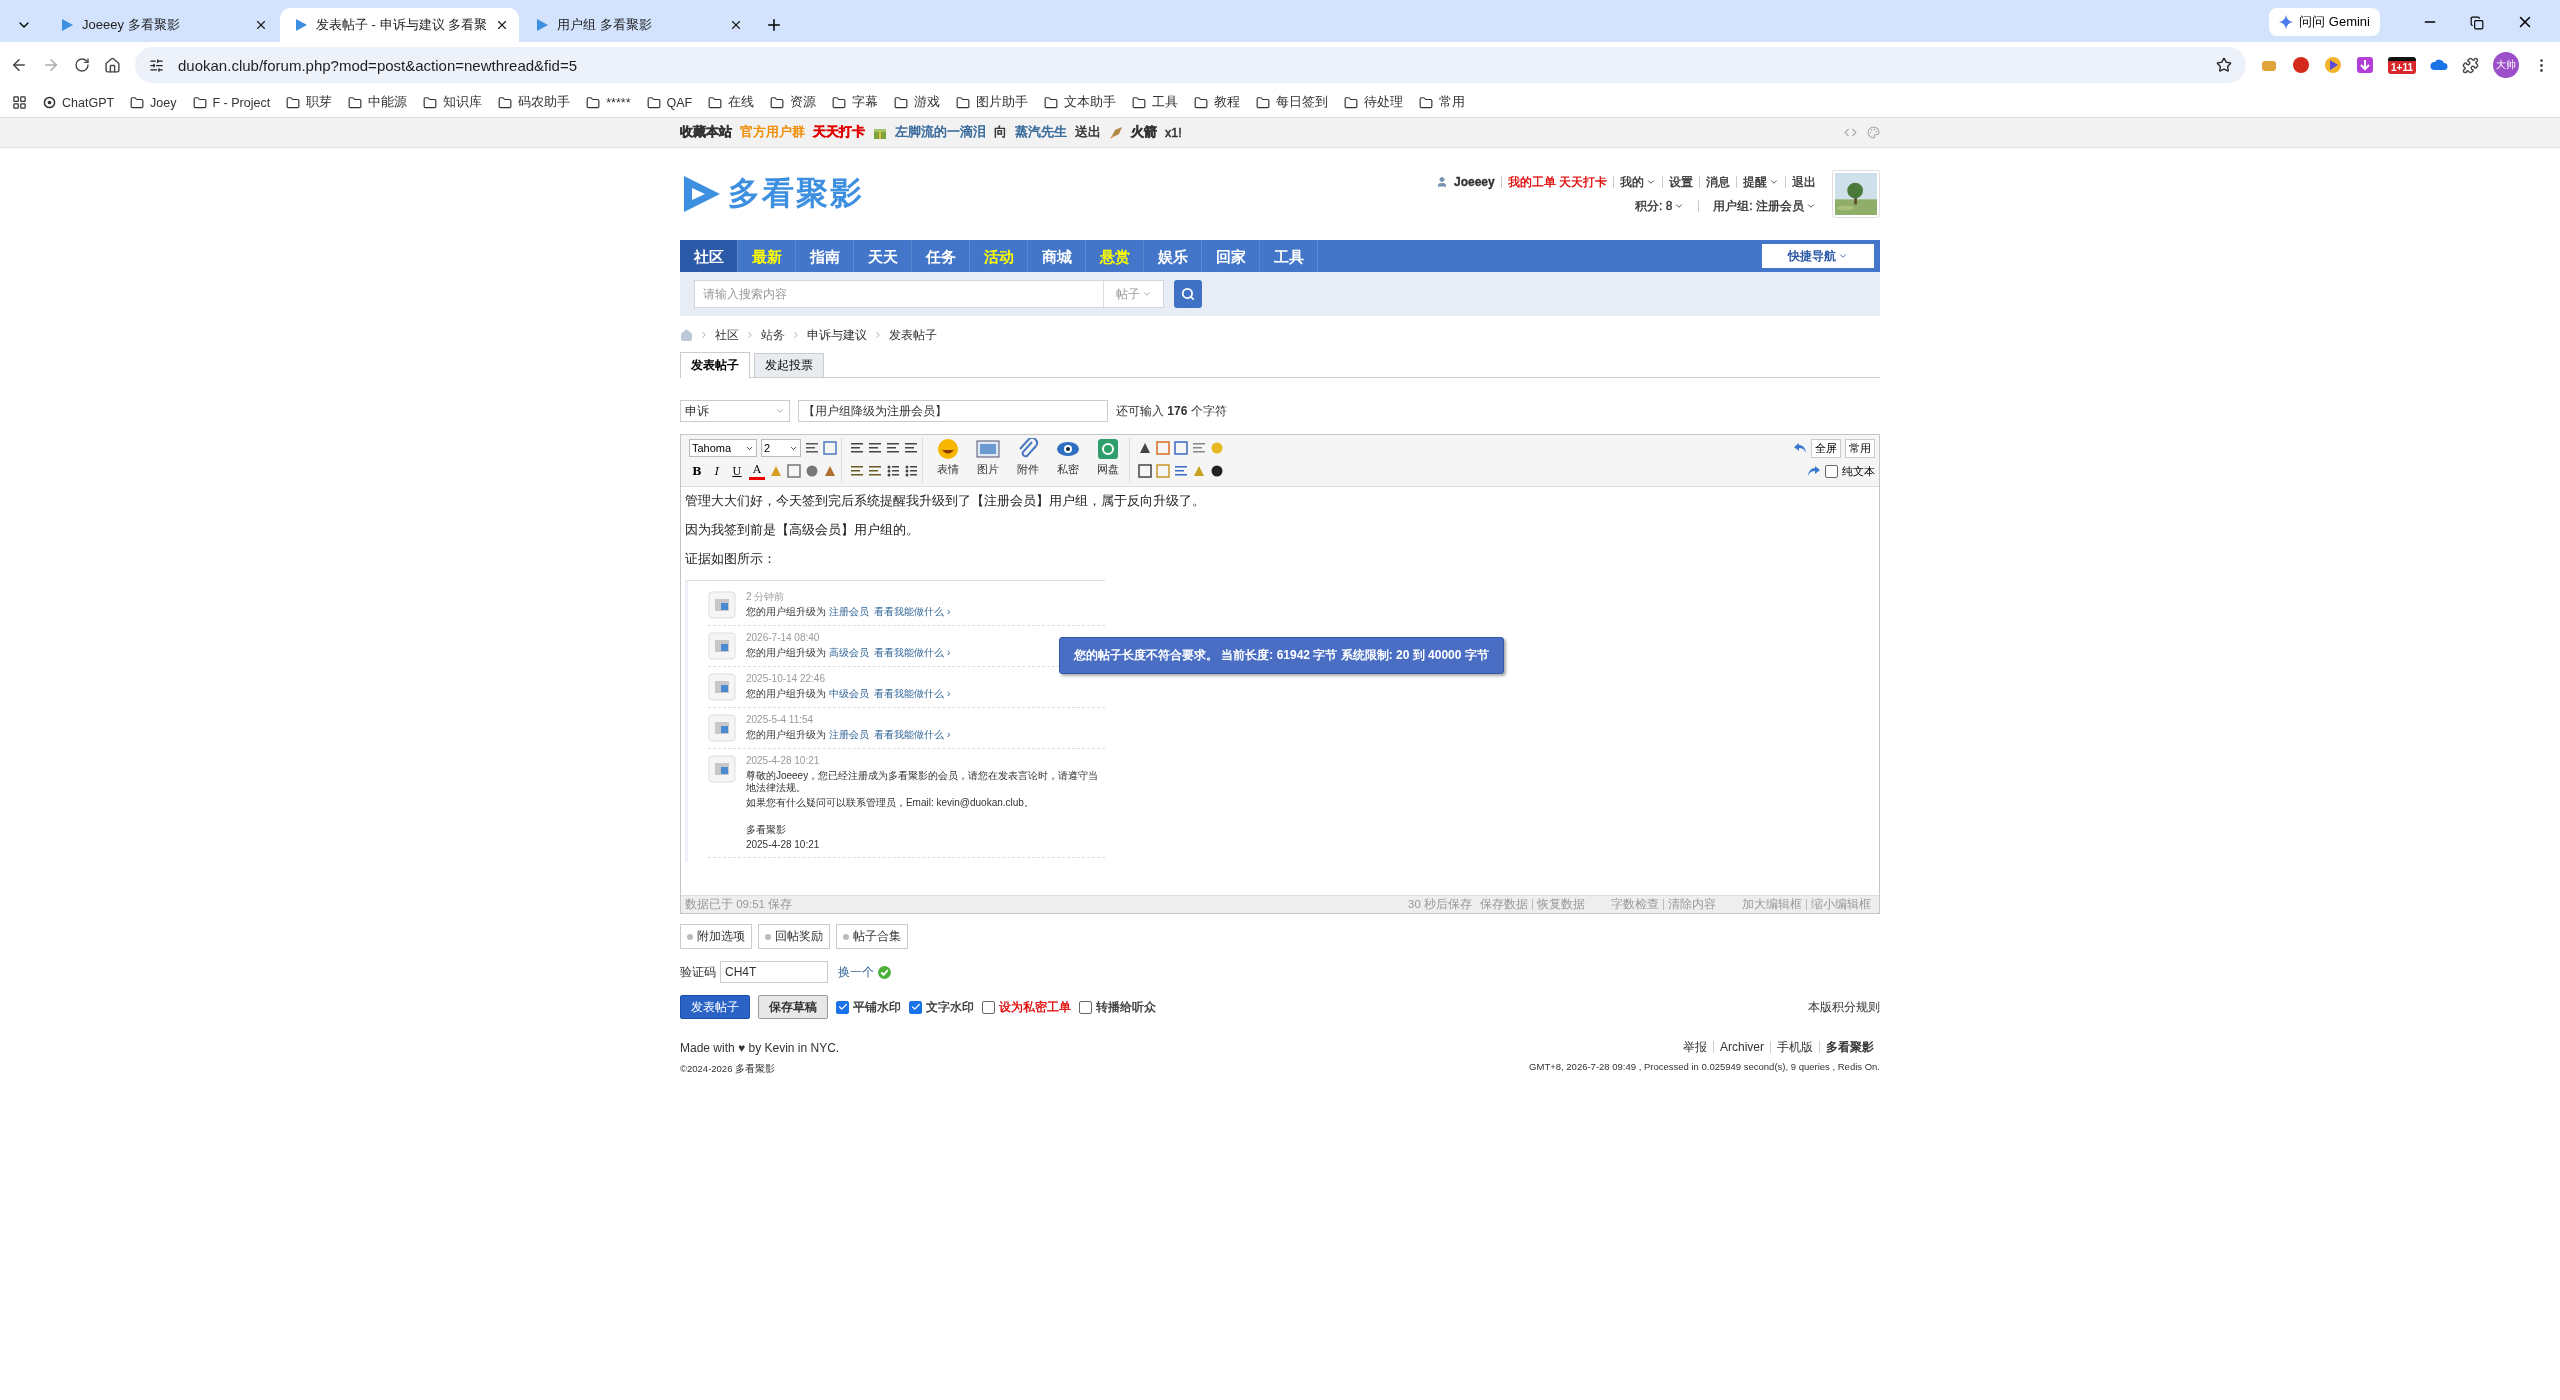 Image resolution: width=2560 pixels, height=1400 pixels. What do you see at coordinates (1442, 102) in the screenshot?
I see `bookmark: 常用` at bounding box center [1442, 102].